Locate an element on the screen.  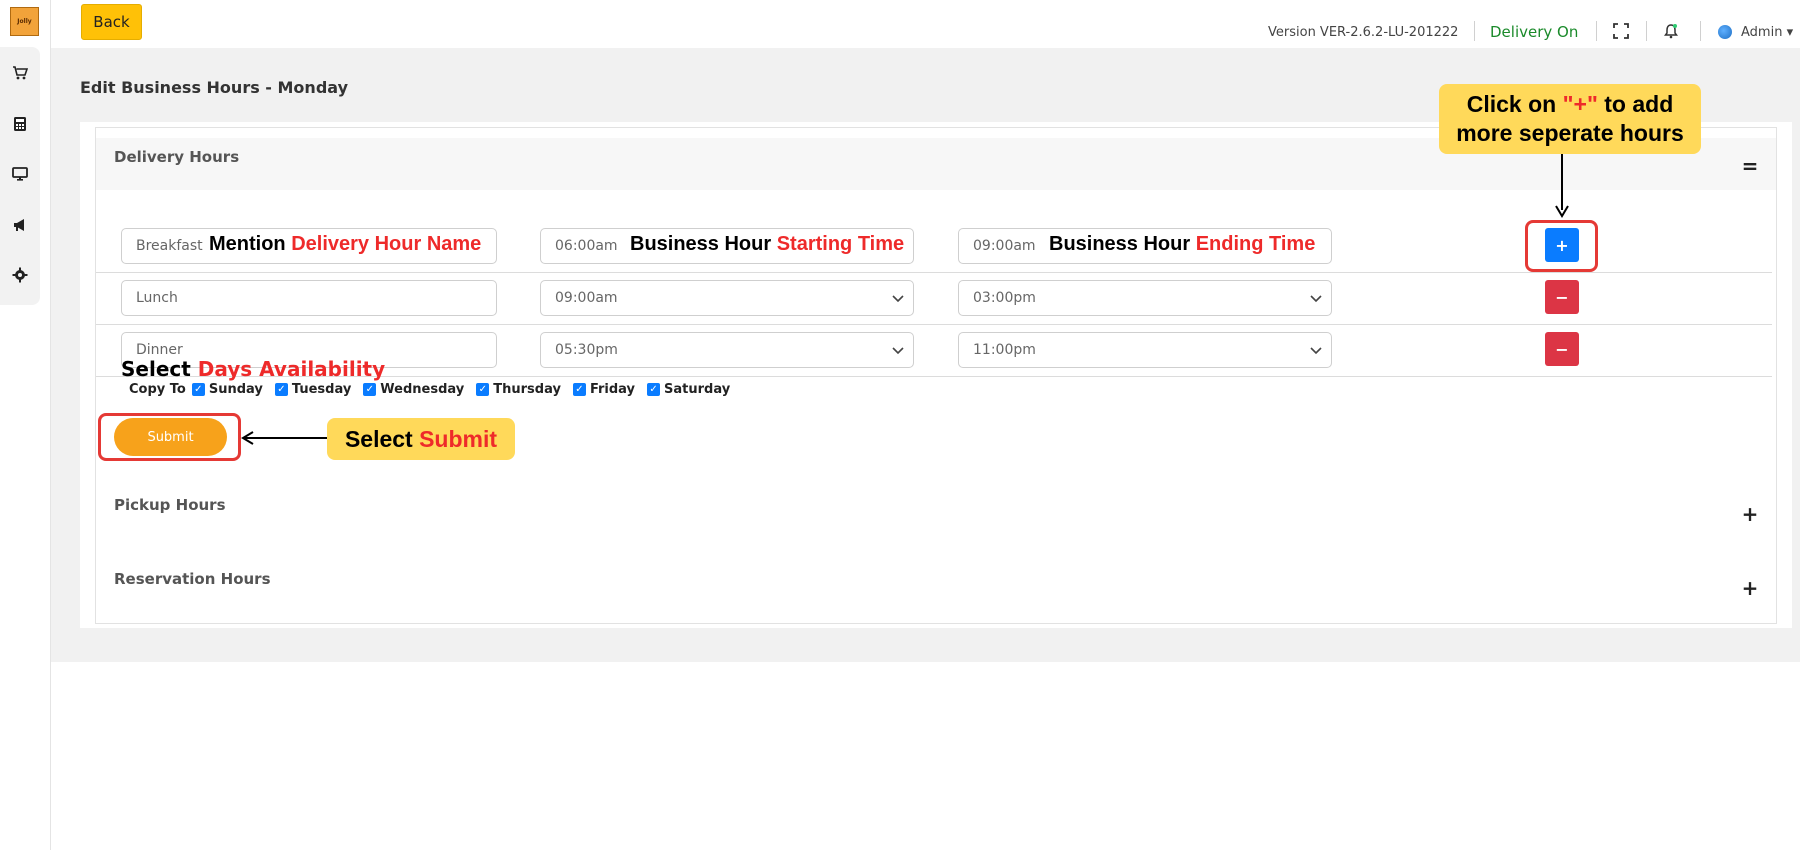
plus-annotation-bubble: Click on "+" to add more seperate hours is located at coordinates (1570, 119).